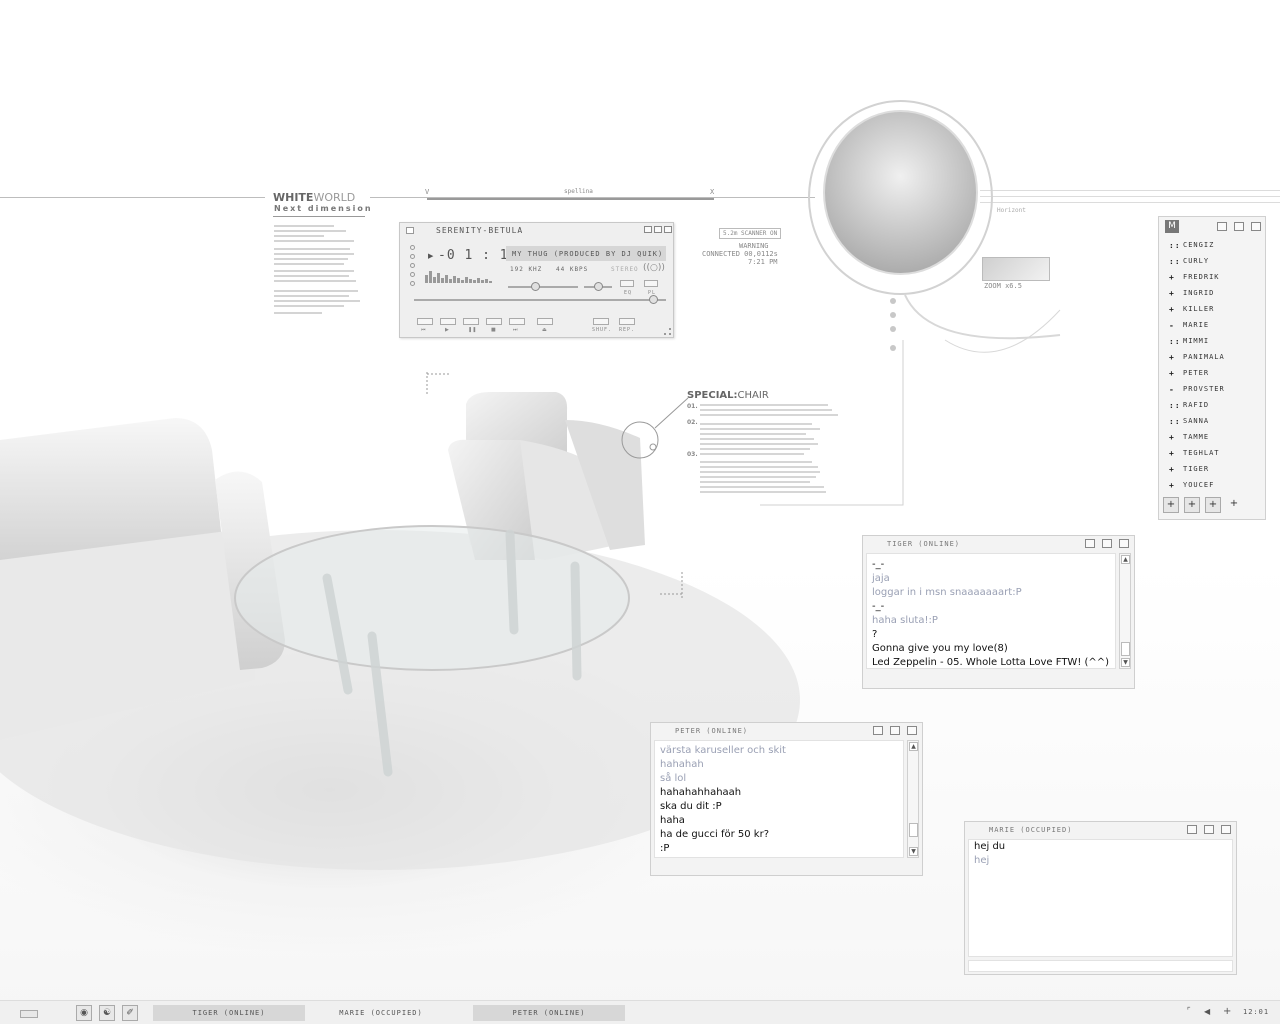 The height and width of the screenshot is (1024, 1280). What do you see at coordinates (1172, 226) in the screenshot?
I see `buddy-menu-button: M` at bounding box center [1172, 226].